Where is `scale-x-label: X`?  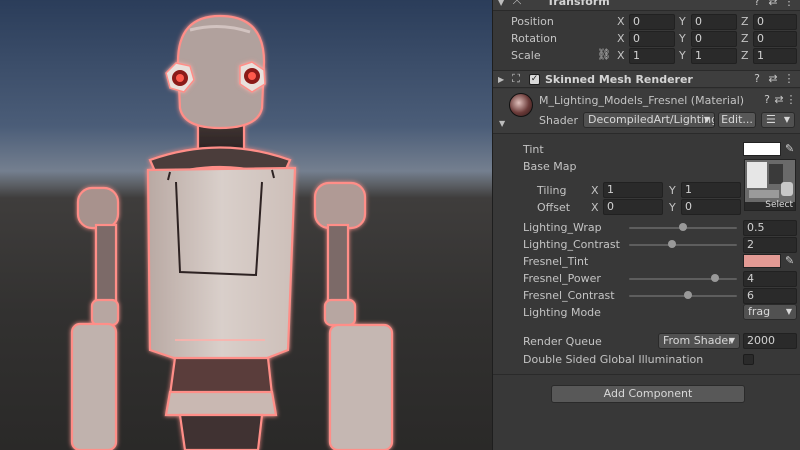 scale-x-label: X is located at coordinates (621, 55).